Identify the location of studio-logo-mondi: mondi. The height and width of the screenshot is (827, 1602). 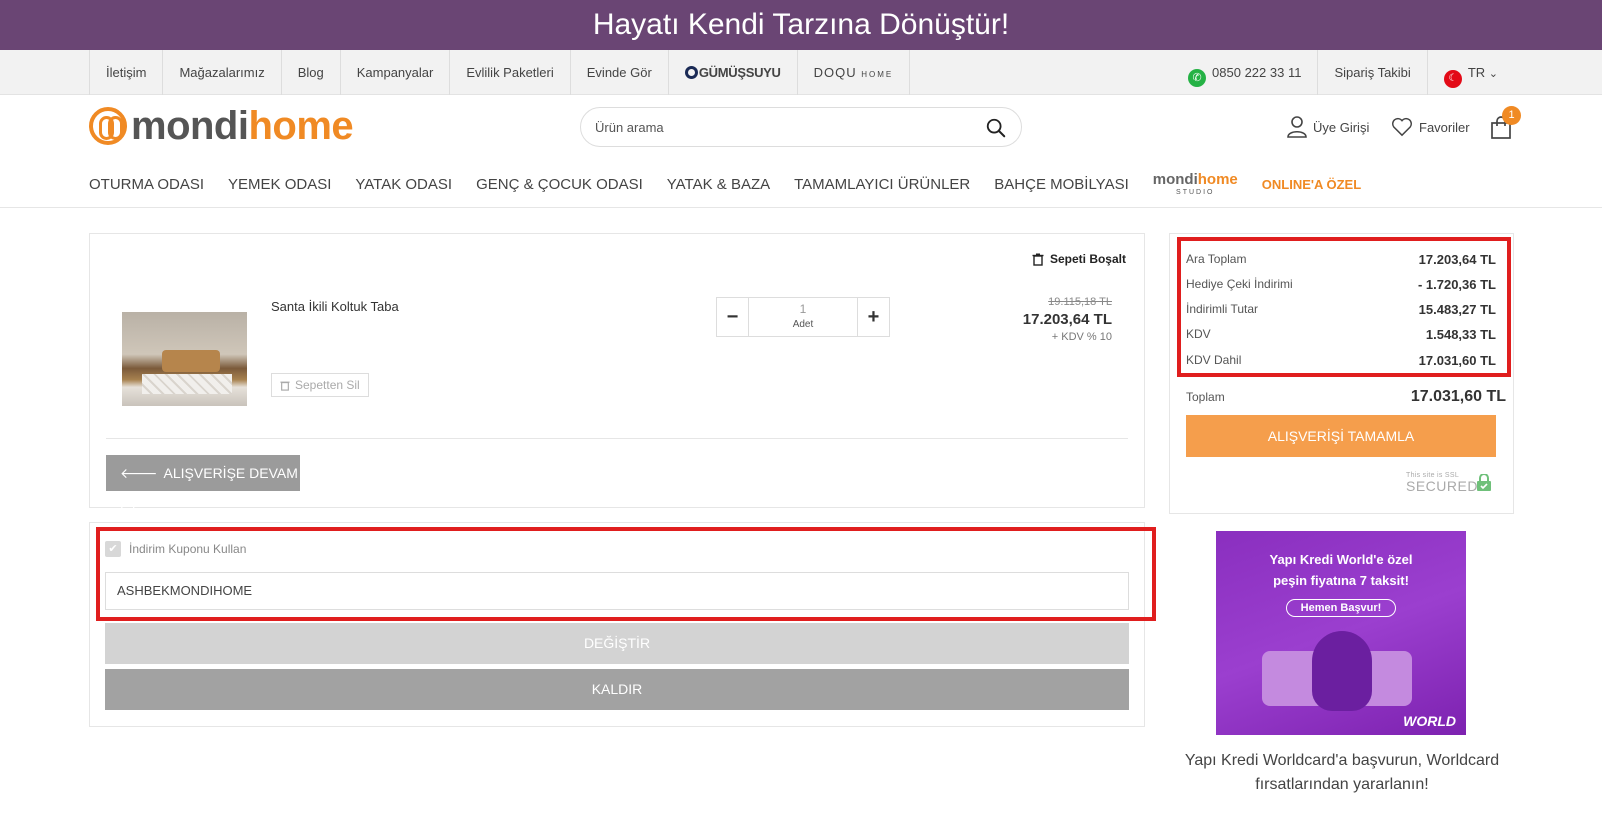
(1175, 179).